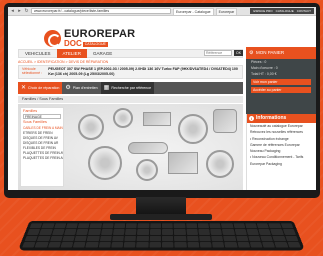 The image size is (323, 256). Describe the element at coordinates (42, 157) in the screenshot. I see `subfamily-item: PLAQUETTES DE FREIN AR` at that location.